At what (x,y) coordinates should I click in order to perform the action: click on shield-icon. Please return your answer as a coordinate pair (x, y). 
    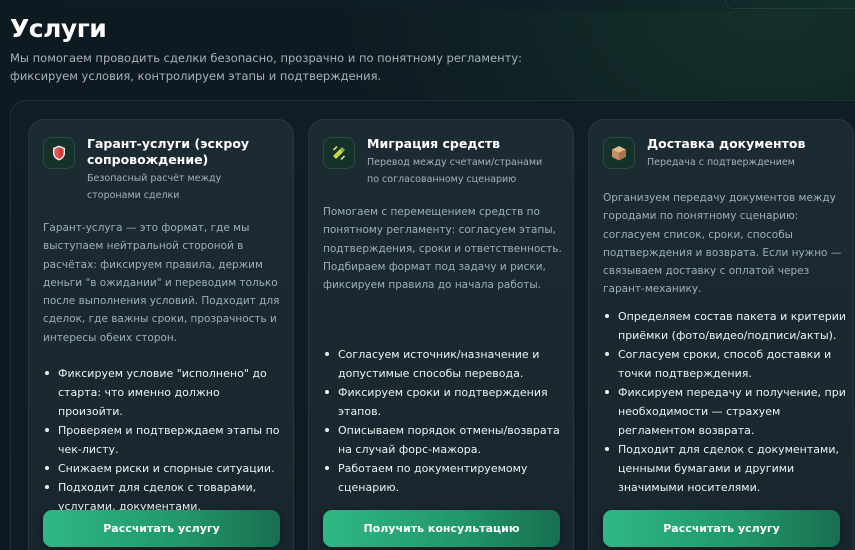
    Looking at the image, I should click on (59, 153).